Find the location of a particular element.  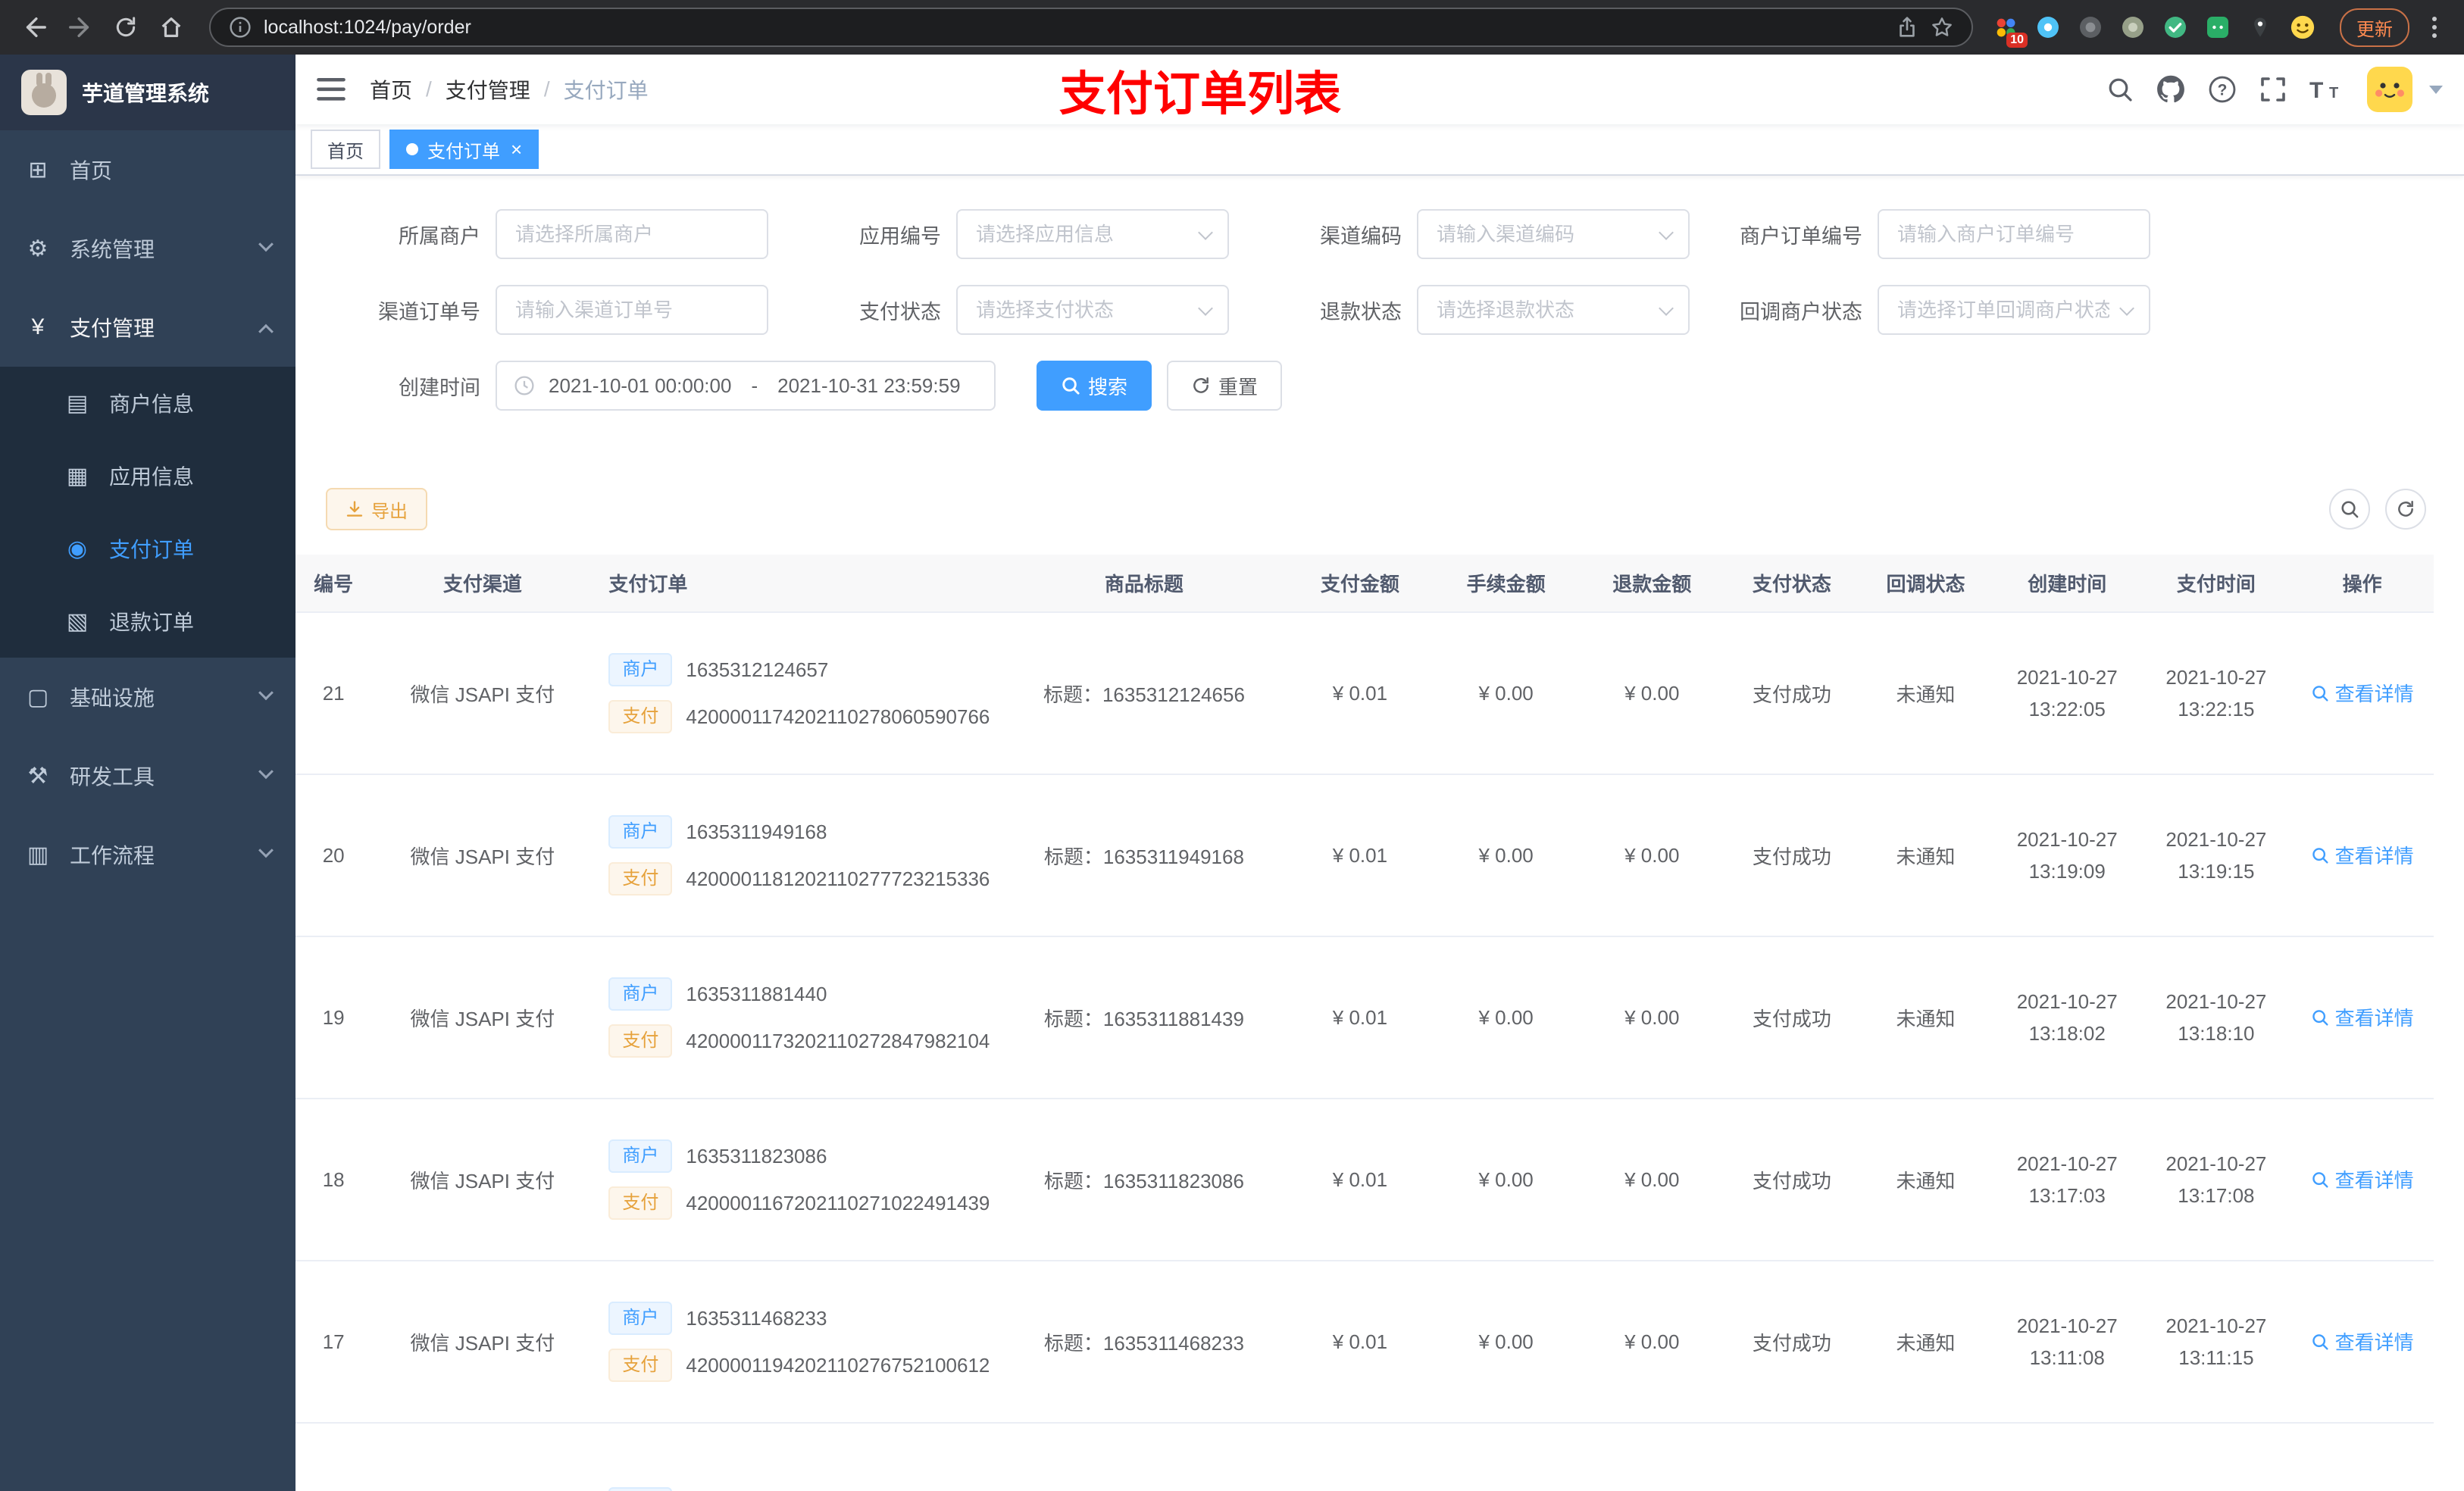

update-button: 更新 is located at coordinates (2374, 27).